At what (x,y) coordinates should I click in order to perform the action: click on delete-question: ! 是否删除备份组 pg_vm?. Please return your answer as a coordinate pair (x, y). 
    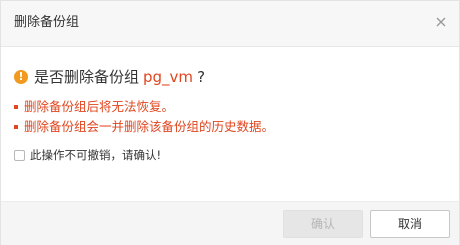
    Looking at the image, I should click on (109, 77).